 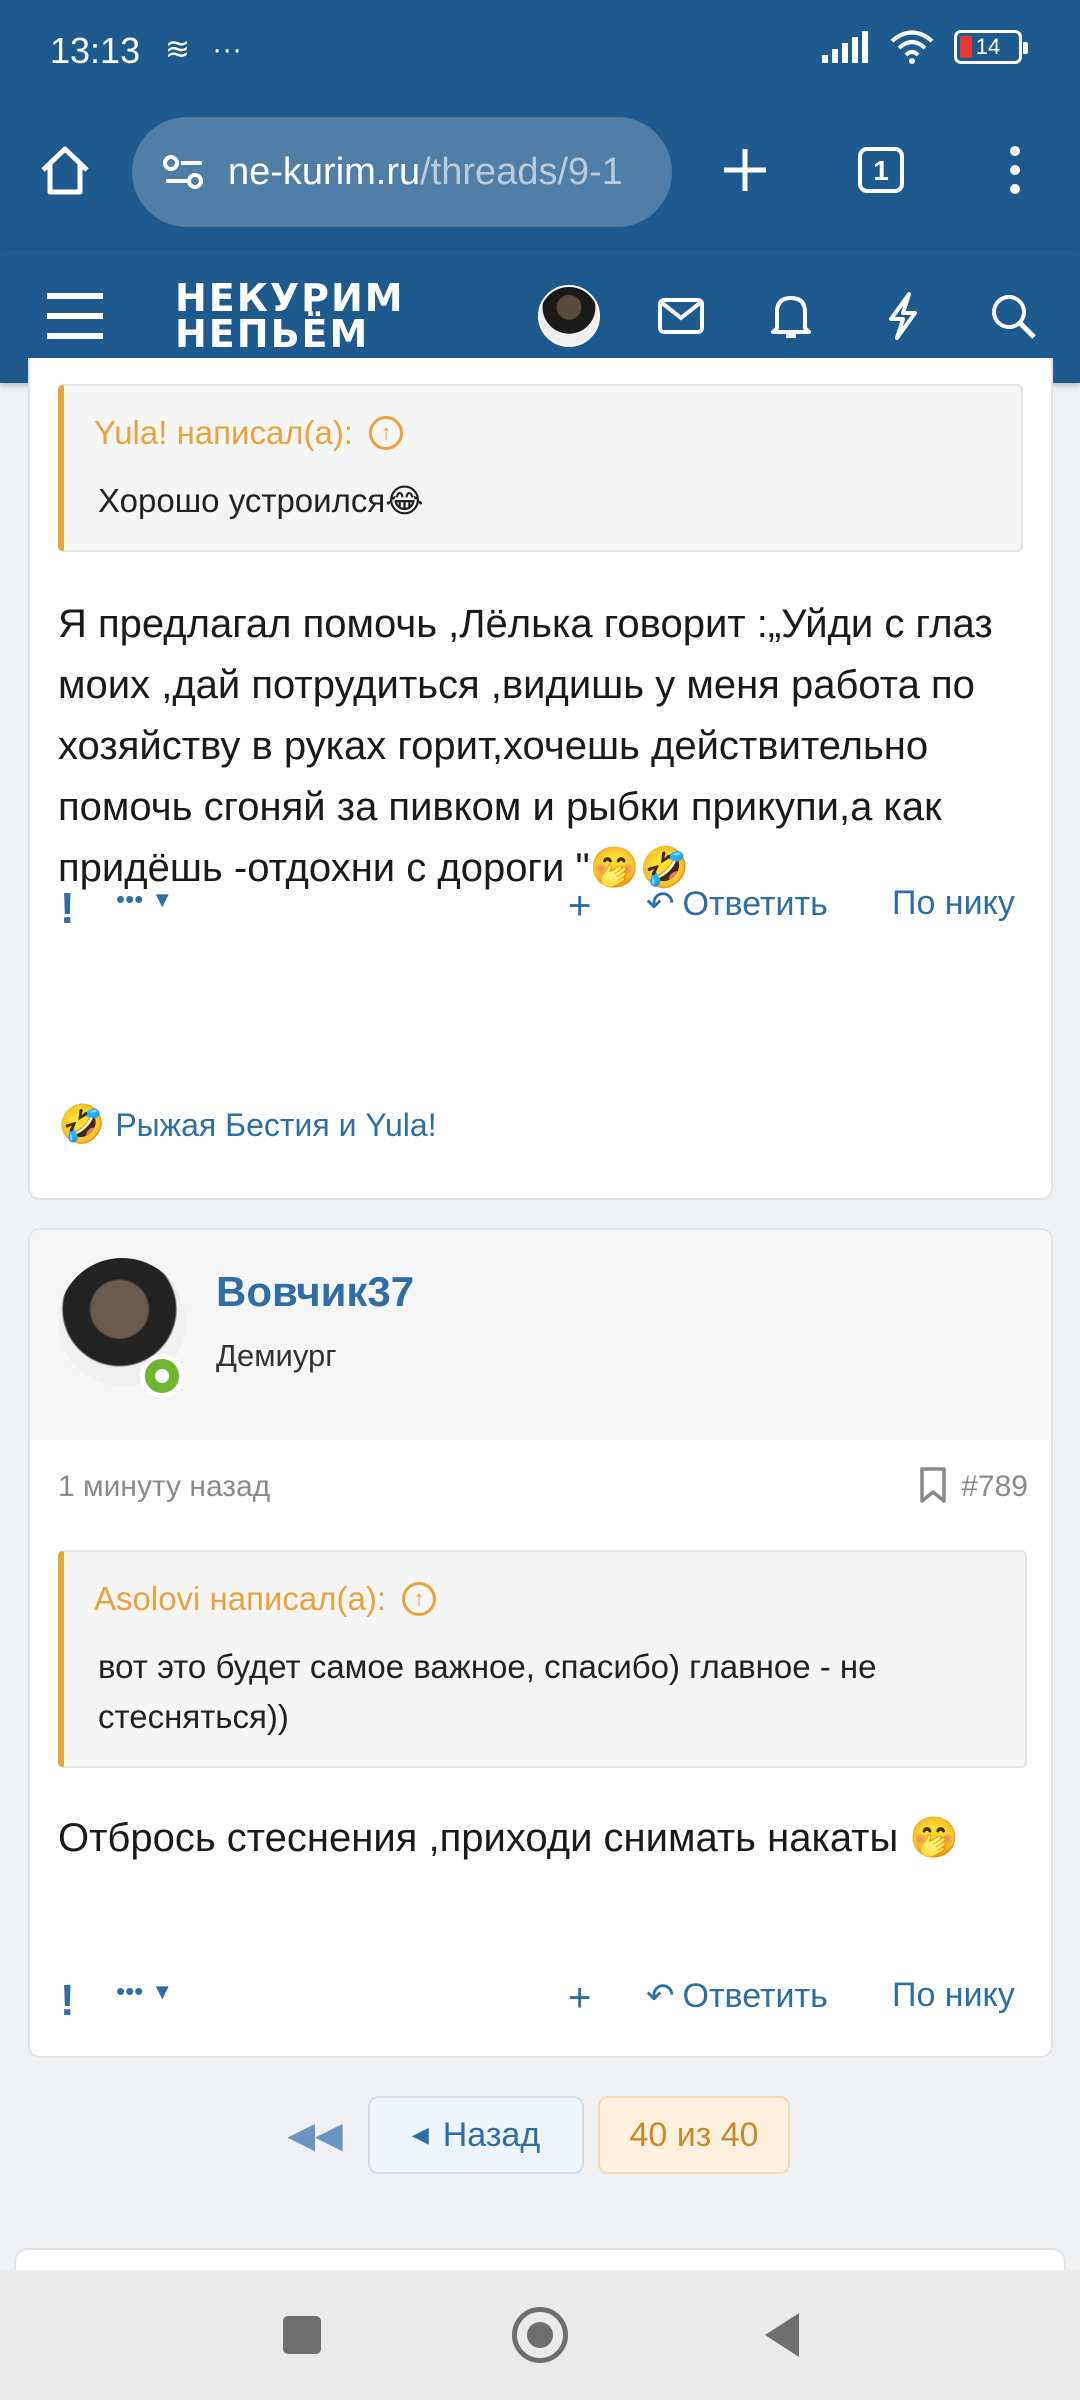 I want to click on user-info: Вовчик37 Демиург, so click(x=540, y=1335).